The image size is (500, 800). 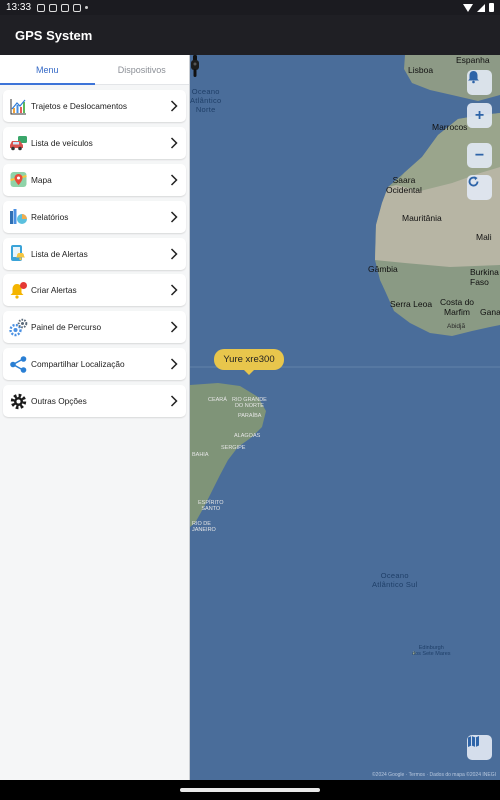 I want to click on menu-label-mapa: Mapa, so click(x=41, y=179).